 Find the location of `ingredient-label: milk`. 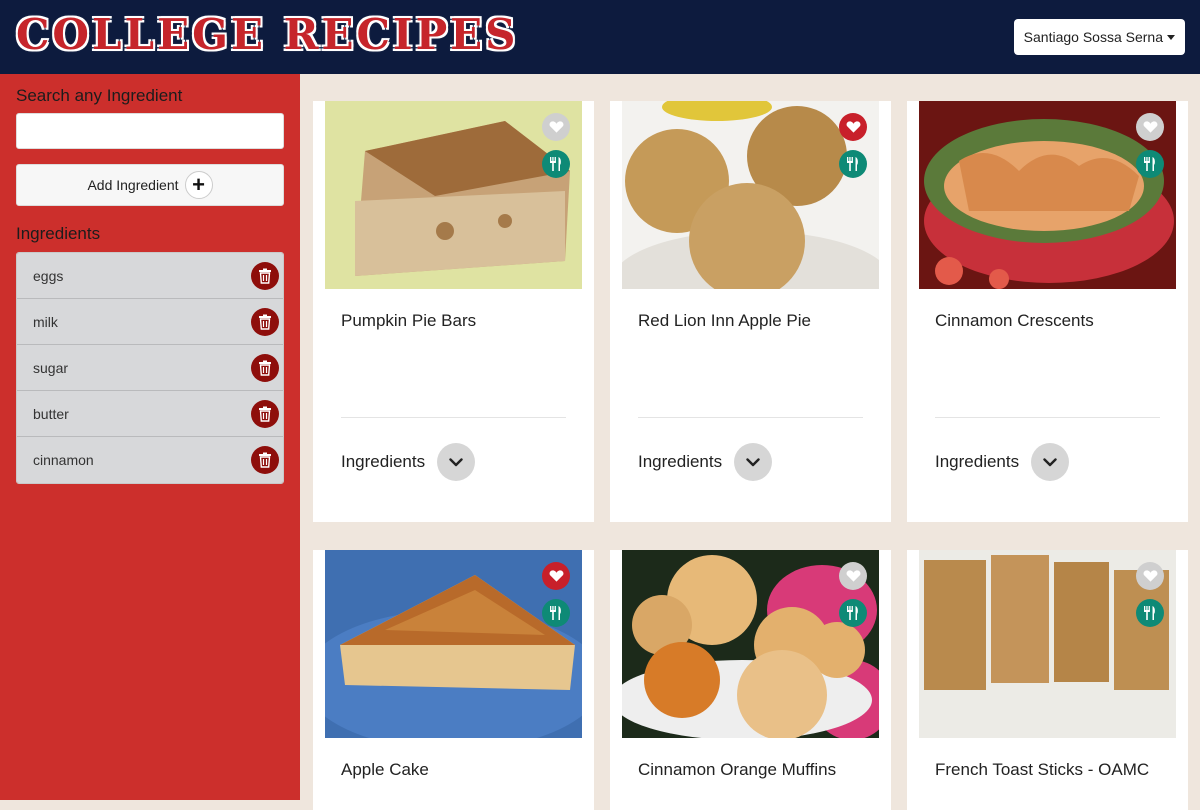

ingredient-label: milk is located at coordinates (45, 321).